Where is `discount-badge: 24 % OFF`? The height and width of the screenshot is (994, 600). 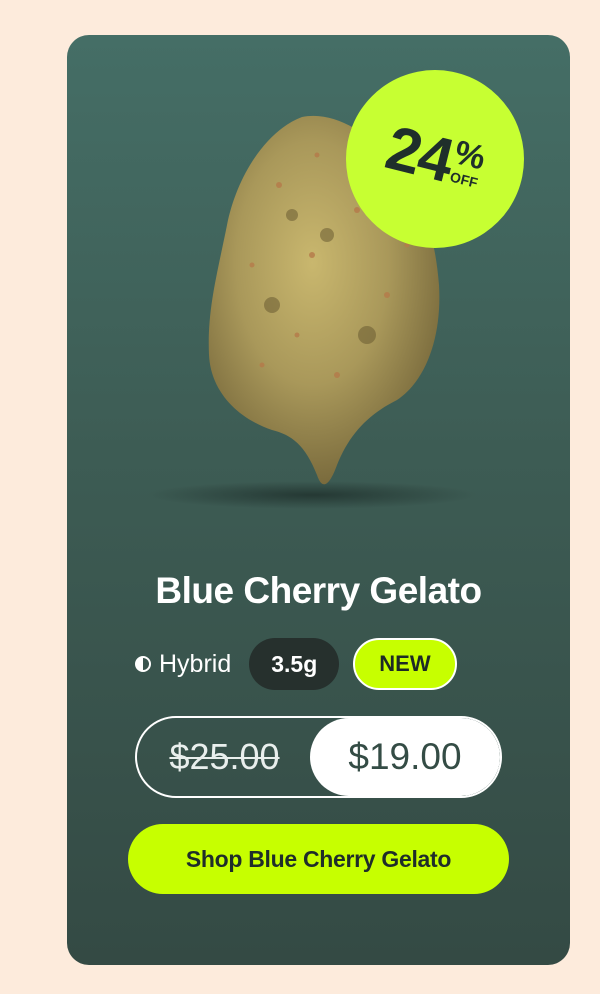
discount-badge: 24 % OFF is located at coordinates (435, 159).